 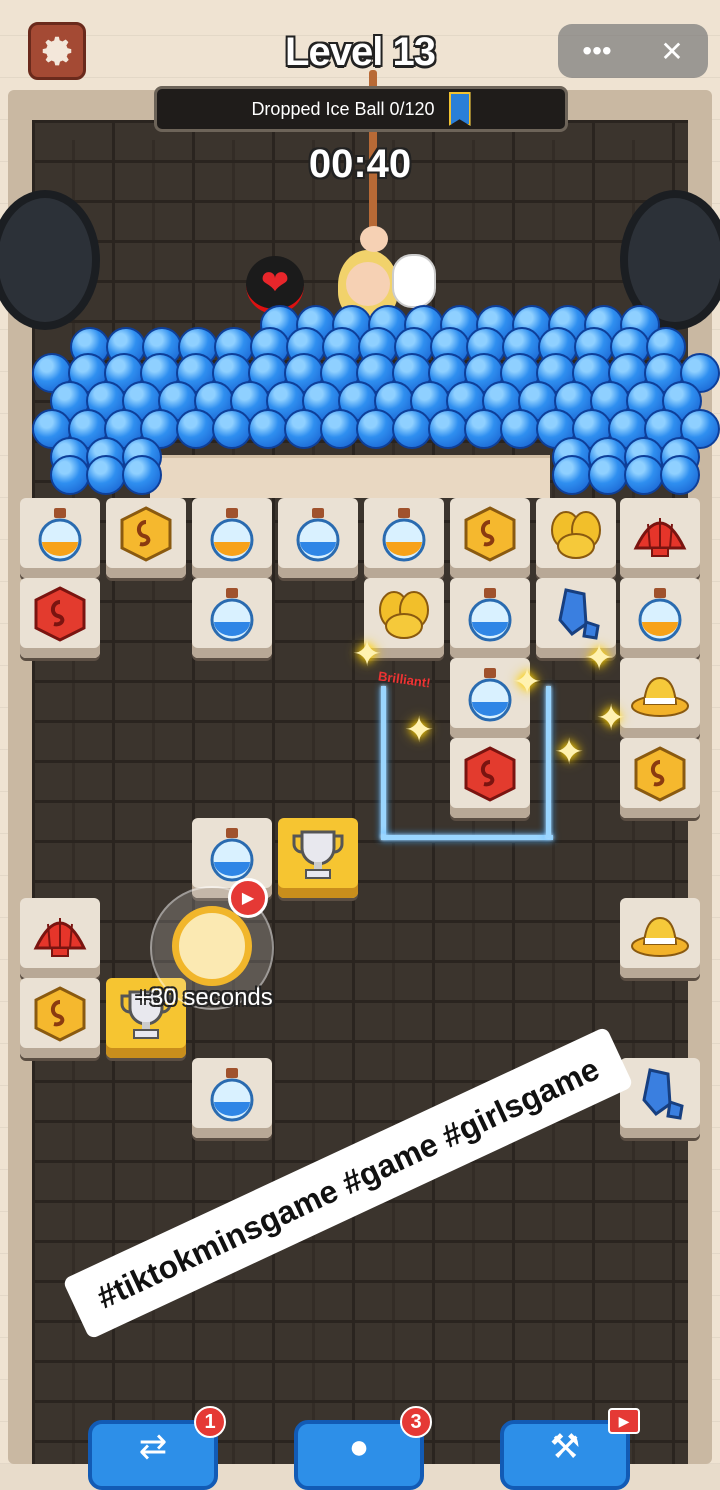 What do you see at coordinates (376, 400) in the screenshot?
I see `ice-ball-pile` at bounding box center [376, 400].